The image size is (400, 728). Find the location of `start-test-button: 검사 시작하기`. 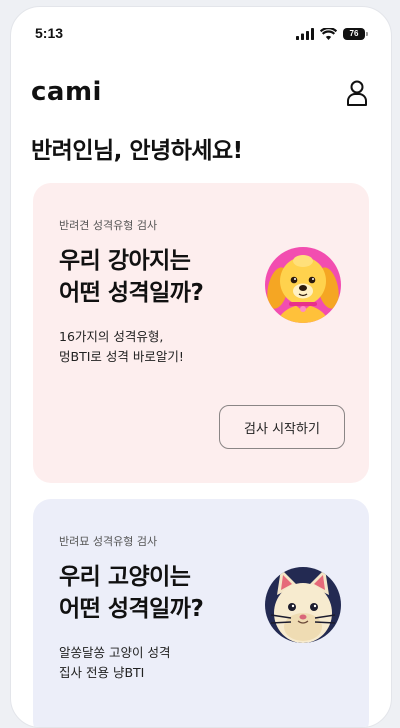

start-test-button: 검사 시작하기 is located at coordinates (282, 427).